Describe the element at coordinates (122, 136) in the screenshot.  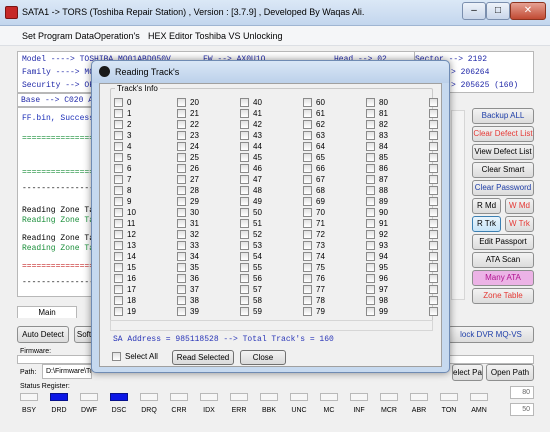
I see `track-checkbox: 3` at that location.